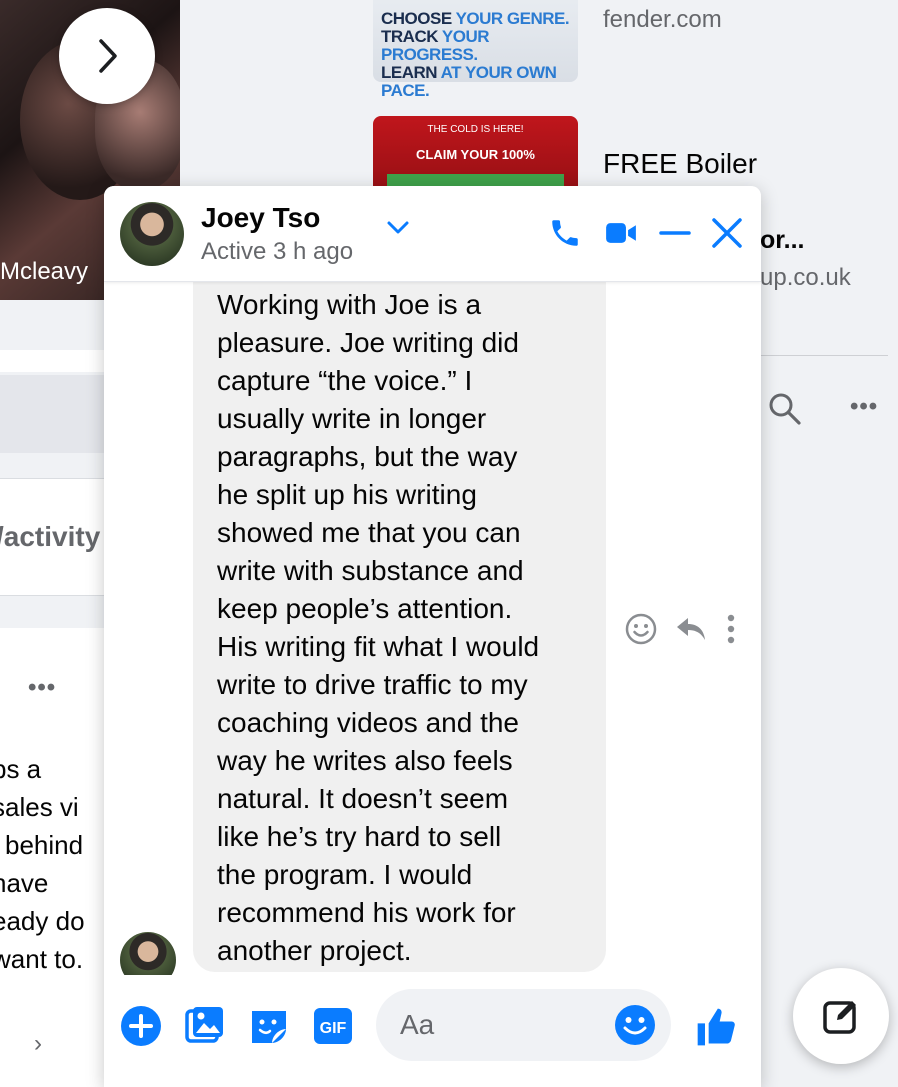  Describe the element at coordinates (398, 230) in the screenshot. I see `chevron-down-icon` at that location.